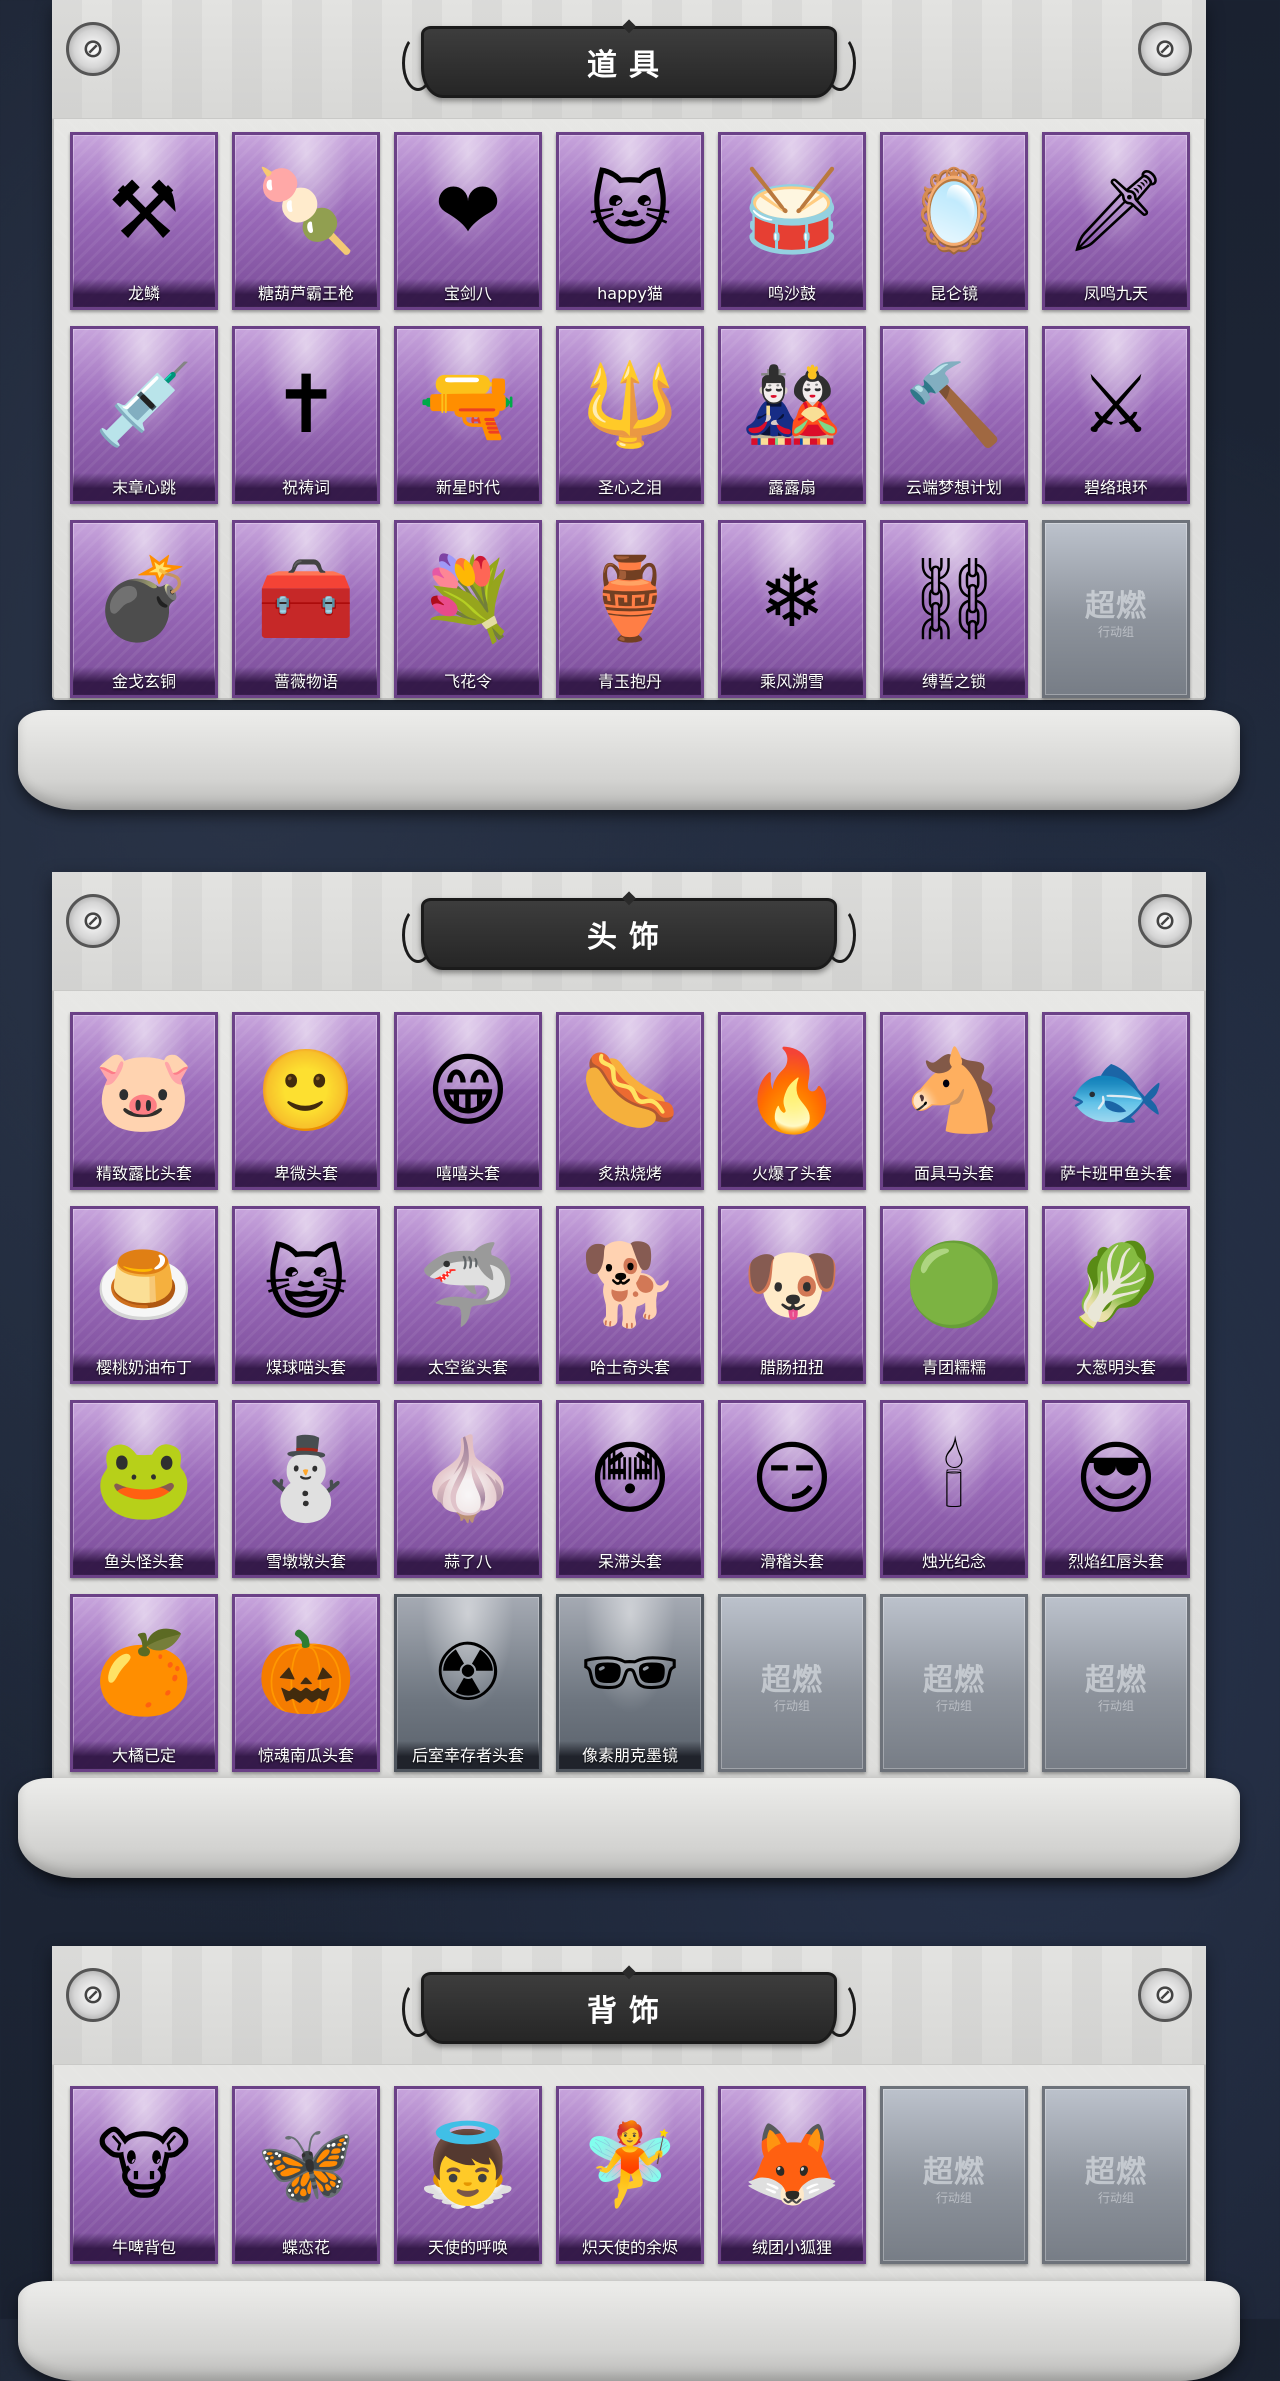 This screenshot has height=2381, width=1280. What do you see at coordinates (629, 2003) in the screenshot?
I see `section-title-banner: ◆ 背饰` at bounding box center [629, 2003].